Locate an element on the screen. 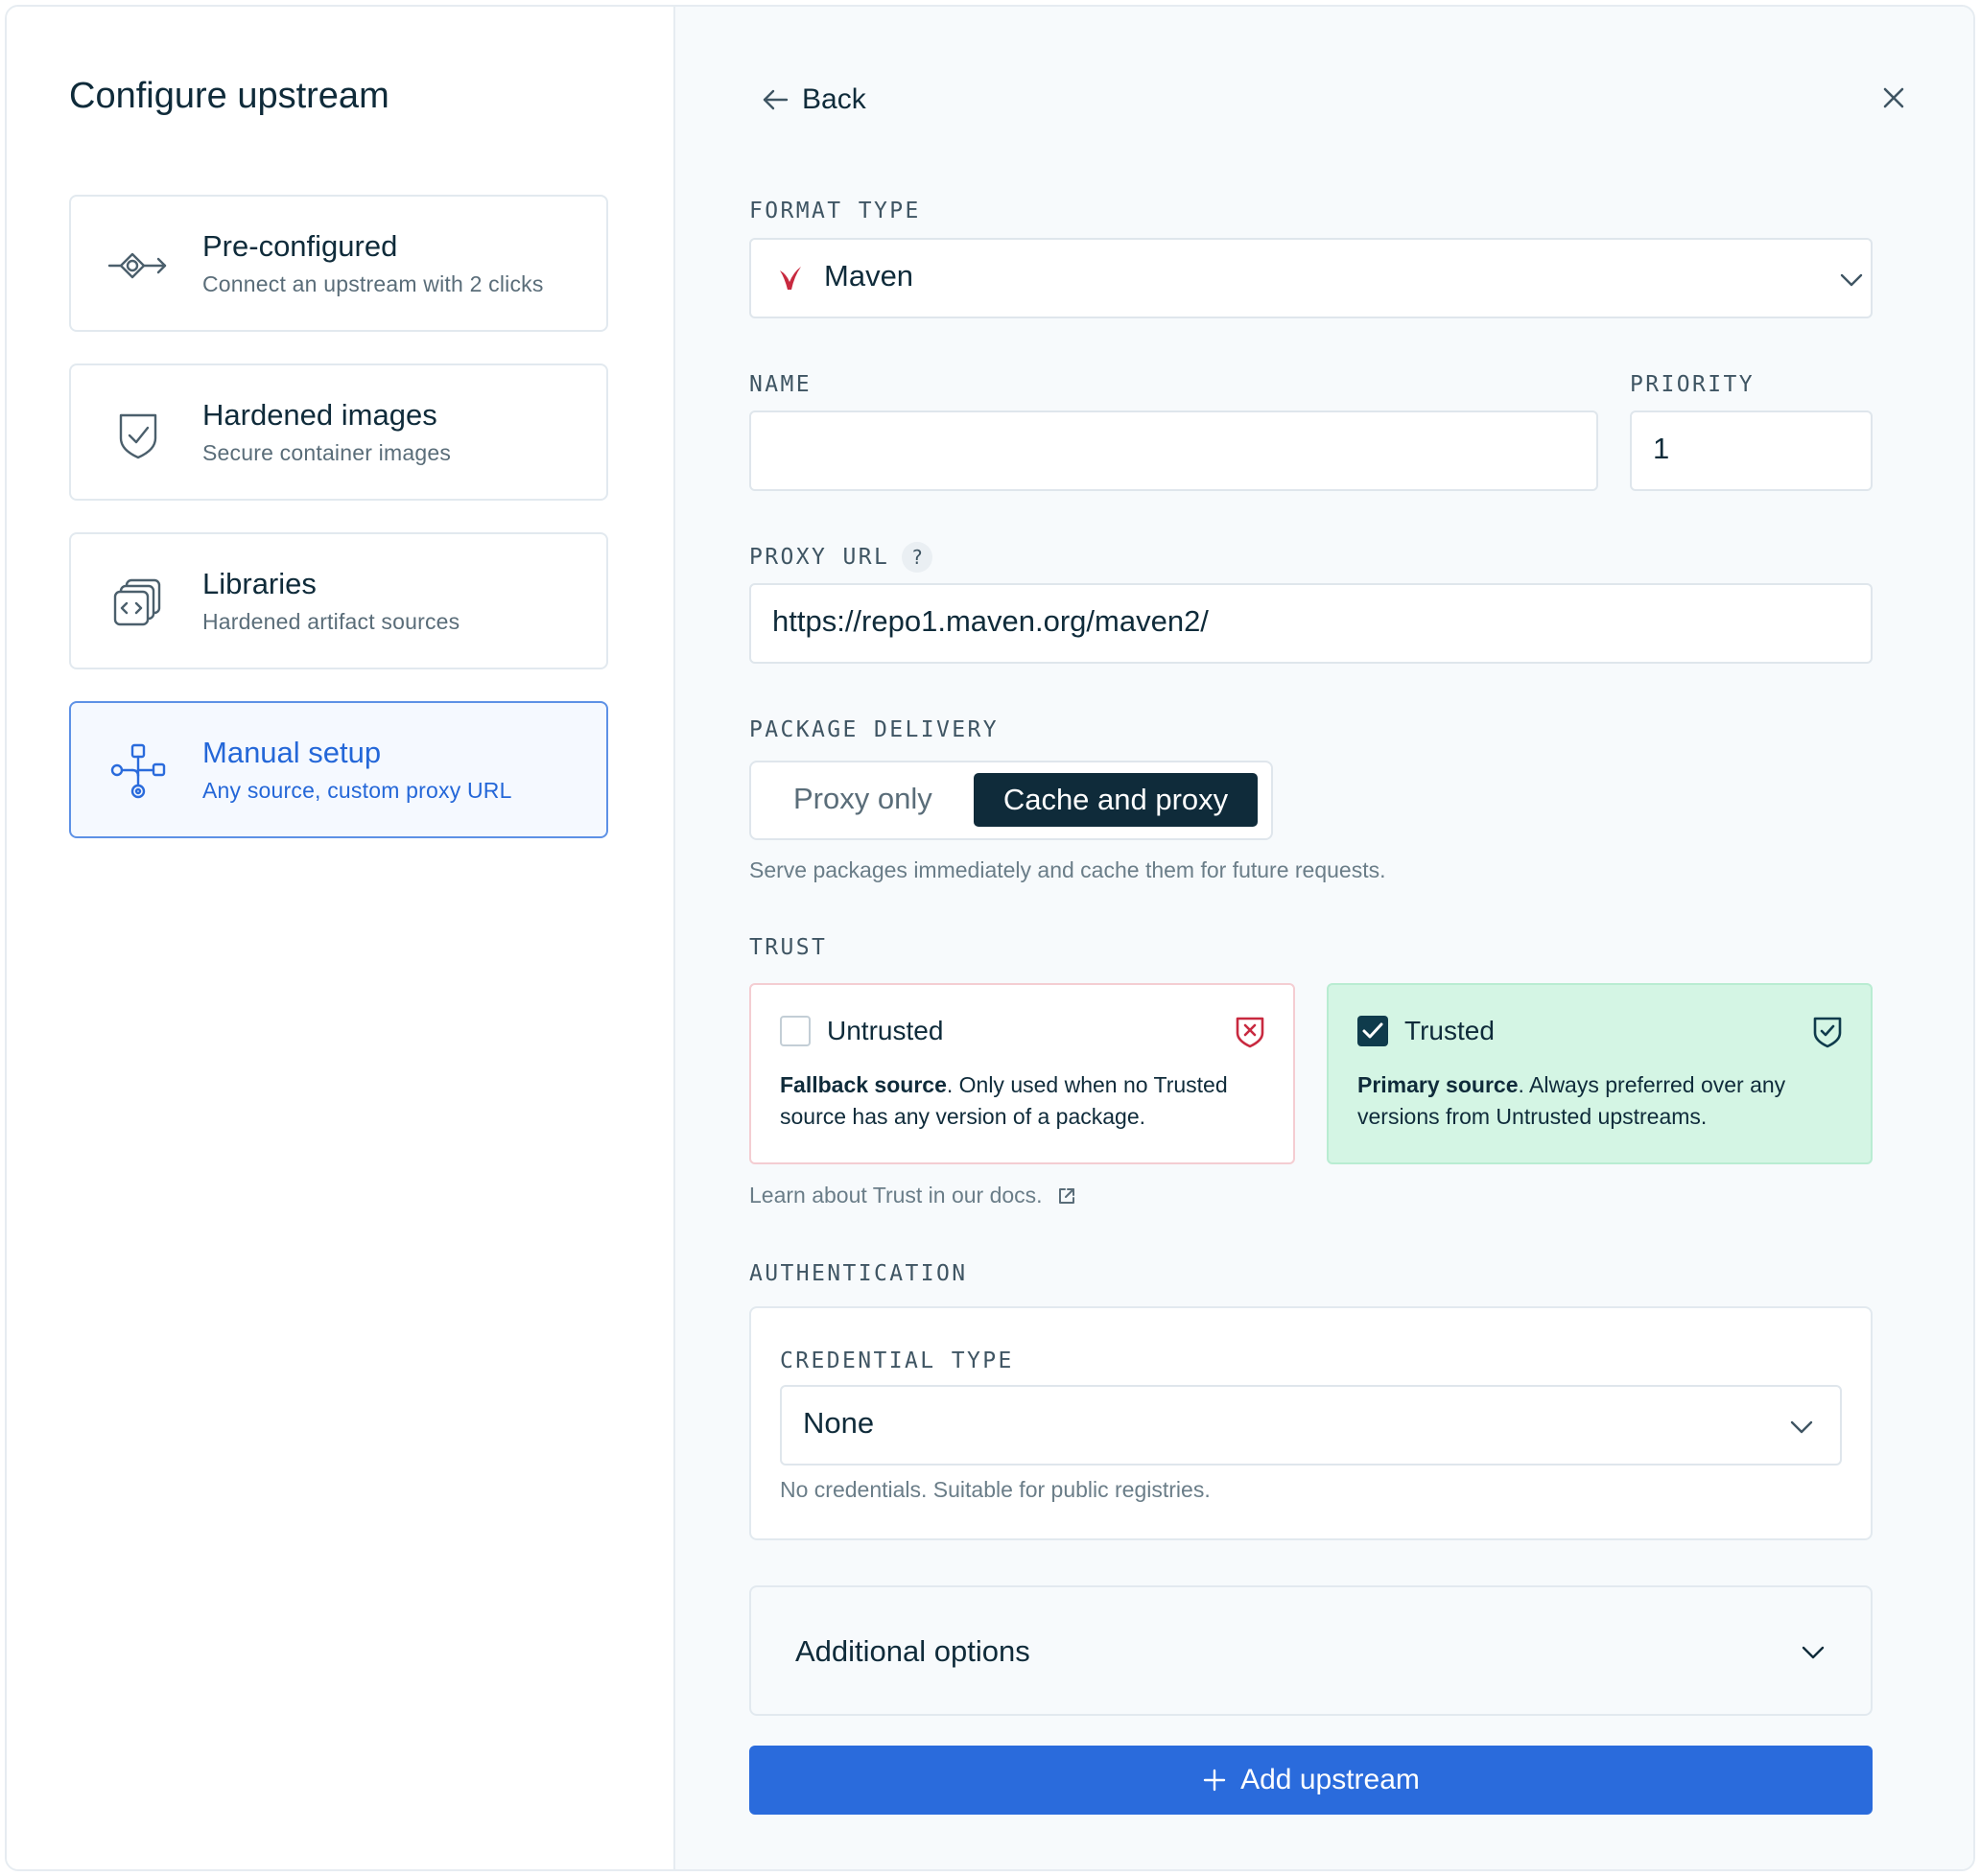  trust-docs-link: Learn about Trust in our docs. is located at coordinates (913, 1195).